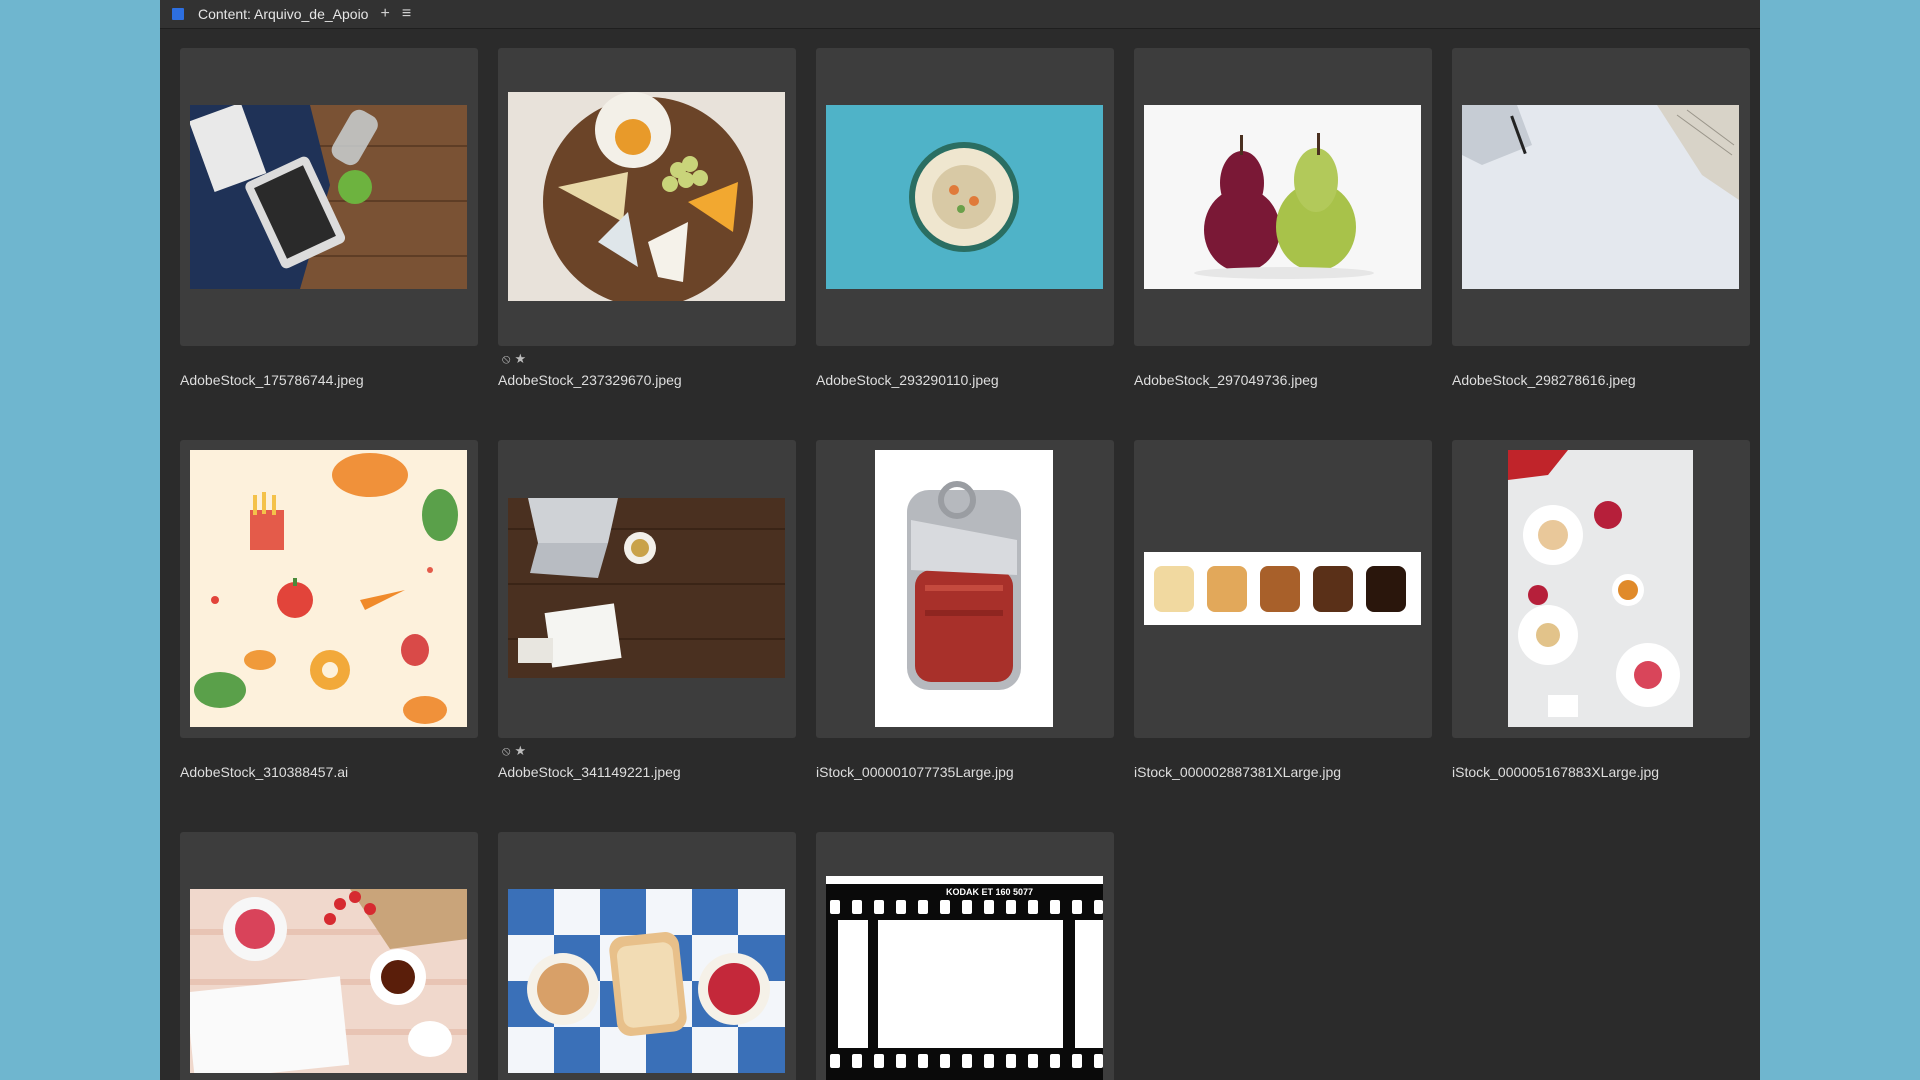  What do you see at coordinates (384, 14) in the screenshot?
I see `plus-icon: +` at bounding box center [384, 14].